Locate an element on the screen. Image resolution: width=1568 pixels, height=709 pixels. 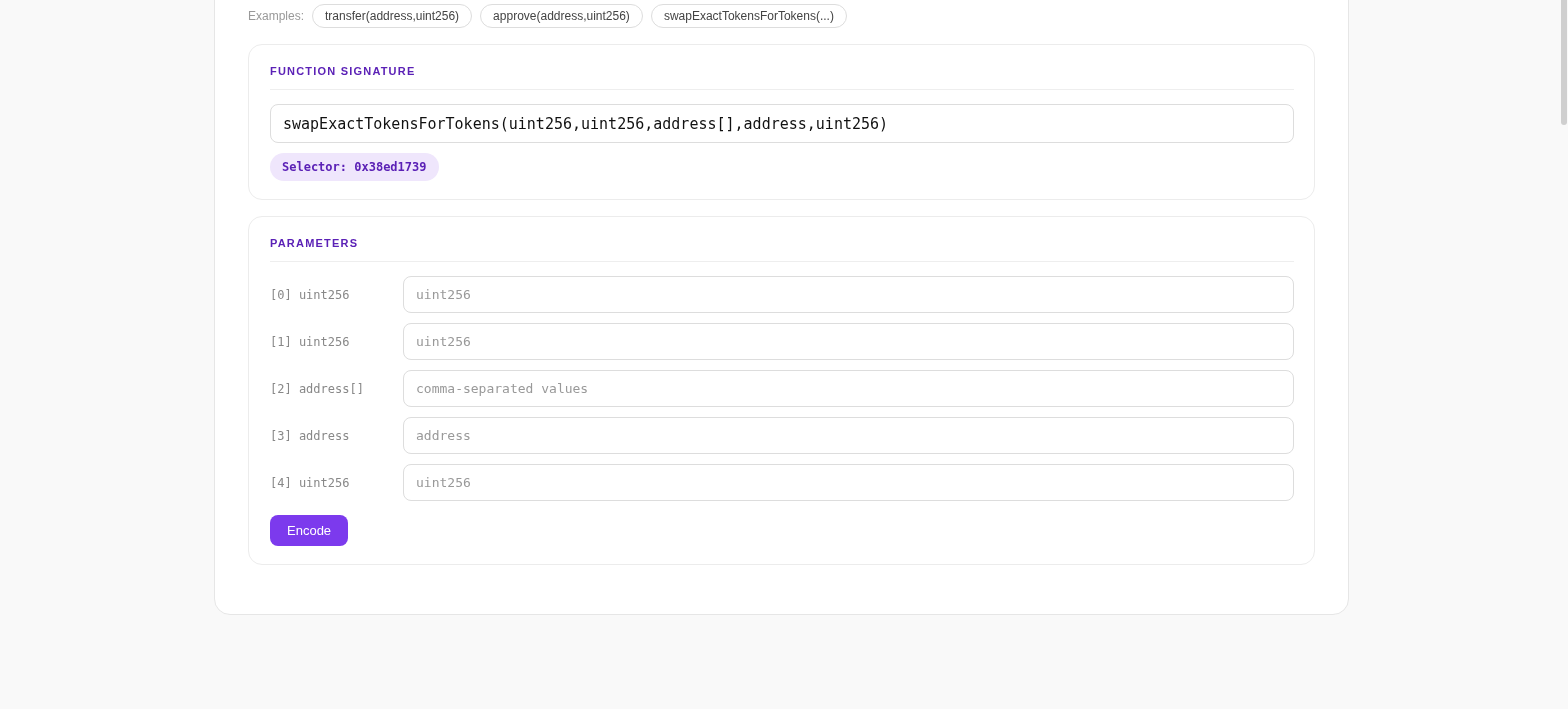
scrollbar-thumb is located at coordinates (1564, 62).